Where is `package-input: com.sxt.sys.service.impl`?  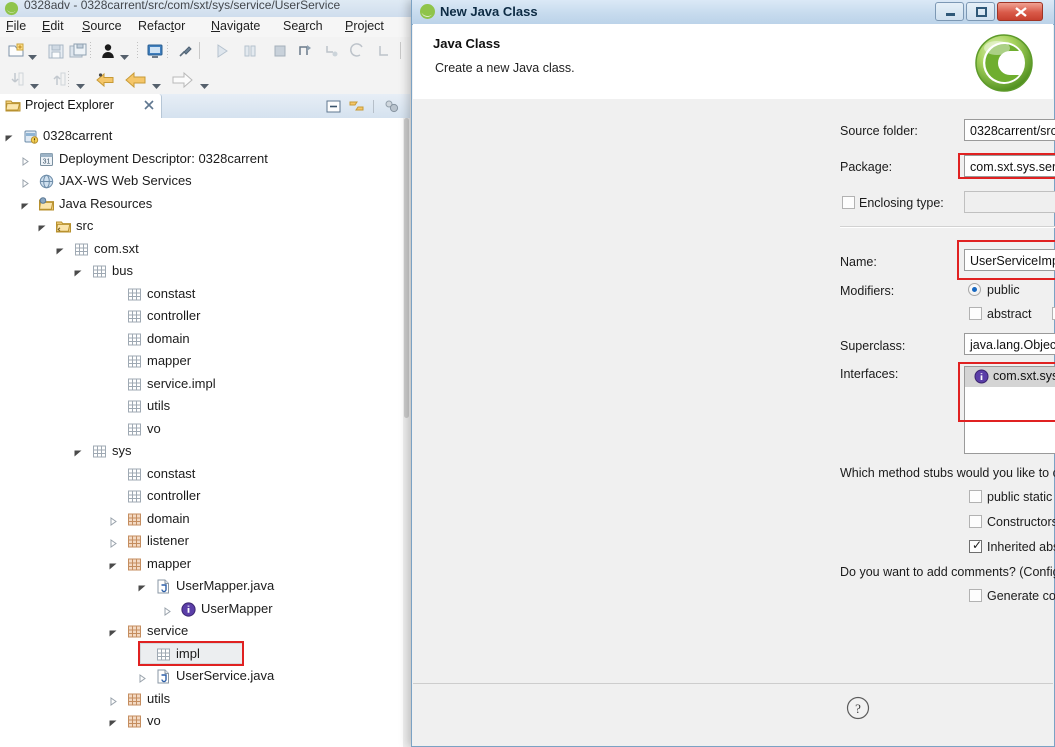
package-input: com.sxt.sys.service.impl is located at coordinates (1009, 166).